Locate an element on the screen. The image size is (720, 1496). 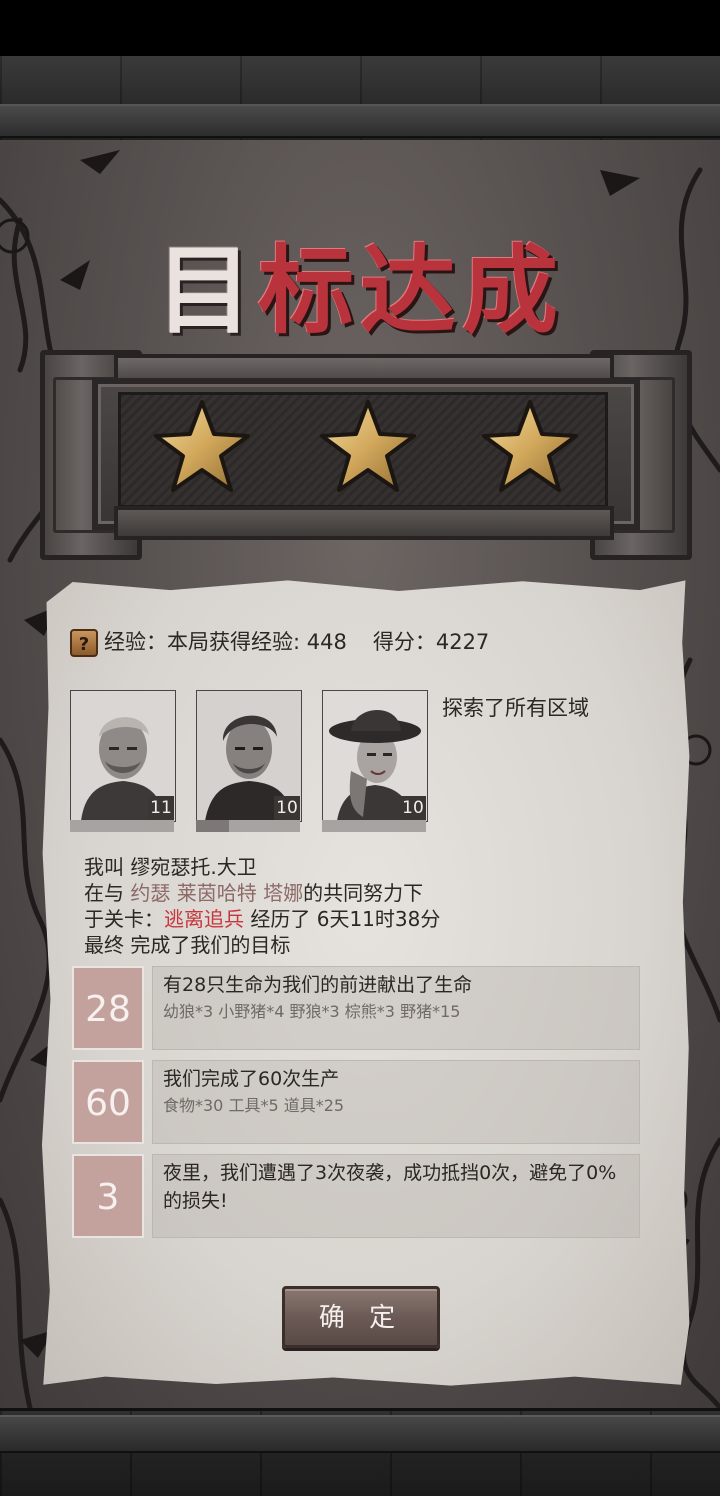
wooden-frame-bottom is located at coordinates (360, 1452).